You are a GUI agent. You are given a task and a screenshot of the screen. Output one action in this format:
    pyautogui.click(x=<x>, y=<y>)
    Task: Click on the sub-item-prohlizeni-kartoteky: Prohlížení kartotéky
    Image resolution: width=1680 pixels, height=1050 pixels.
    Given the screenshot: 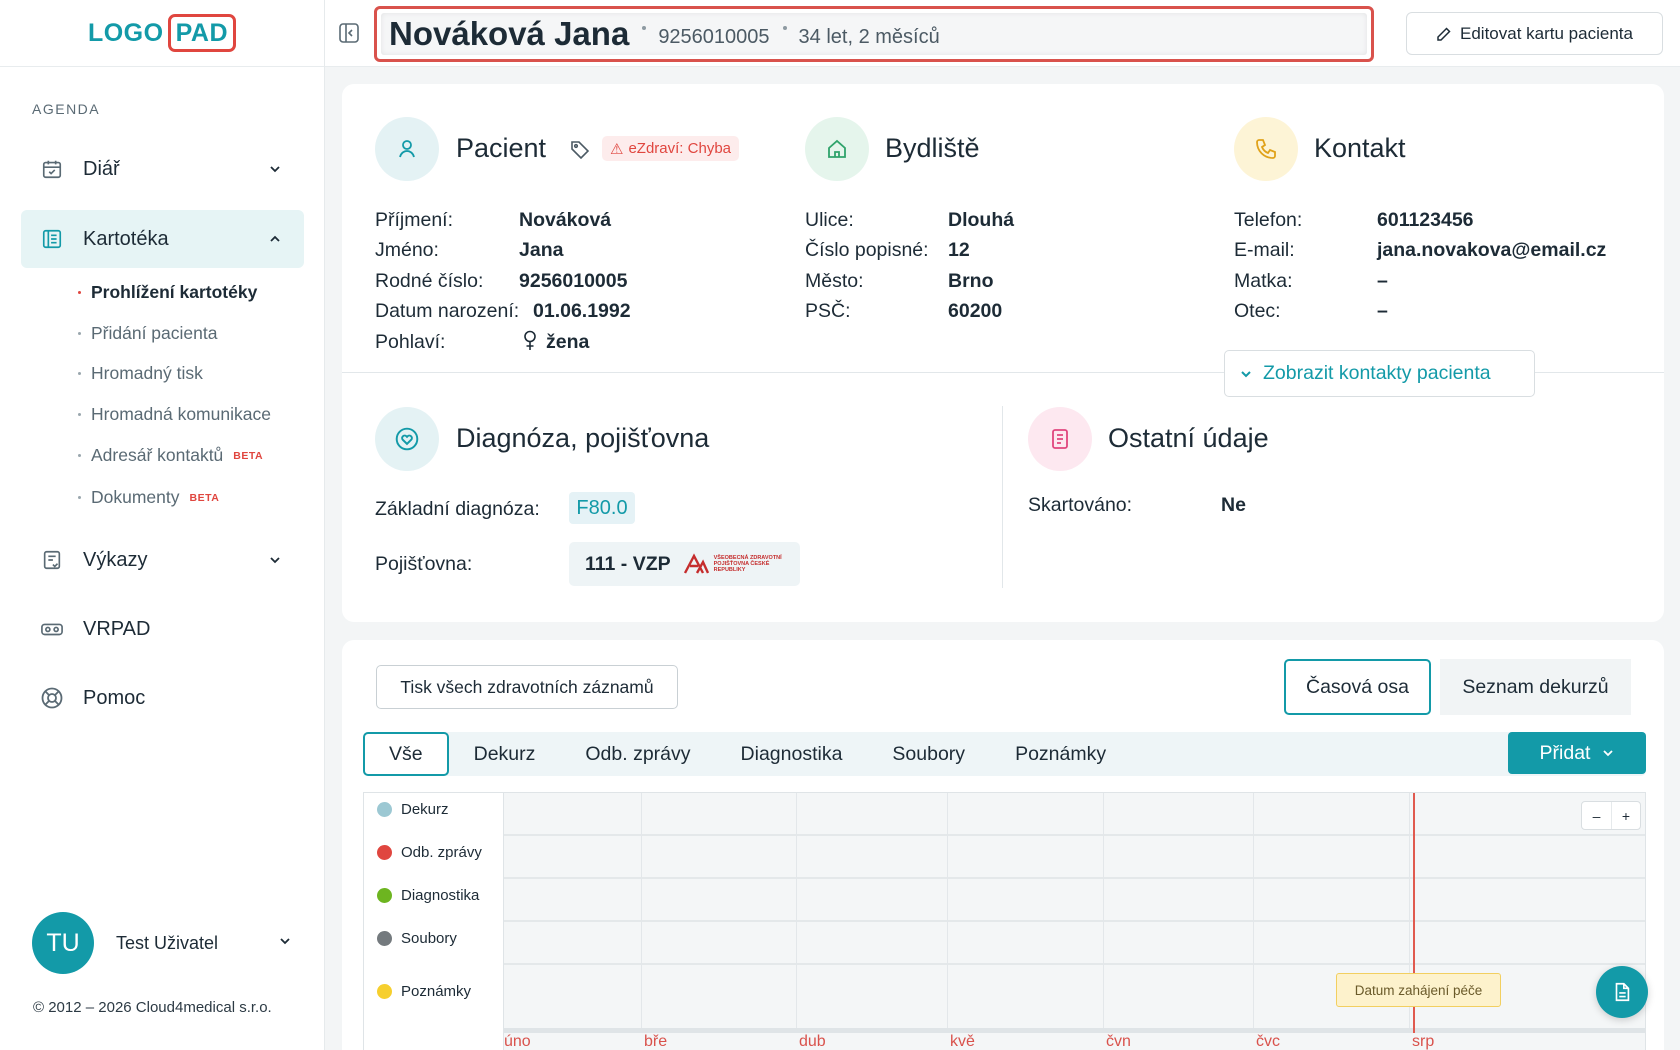 What is the action you would take?
    pyautogui.click(x=167, y=292)
    